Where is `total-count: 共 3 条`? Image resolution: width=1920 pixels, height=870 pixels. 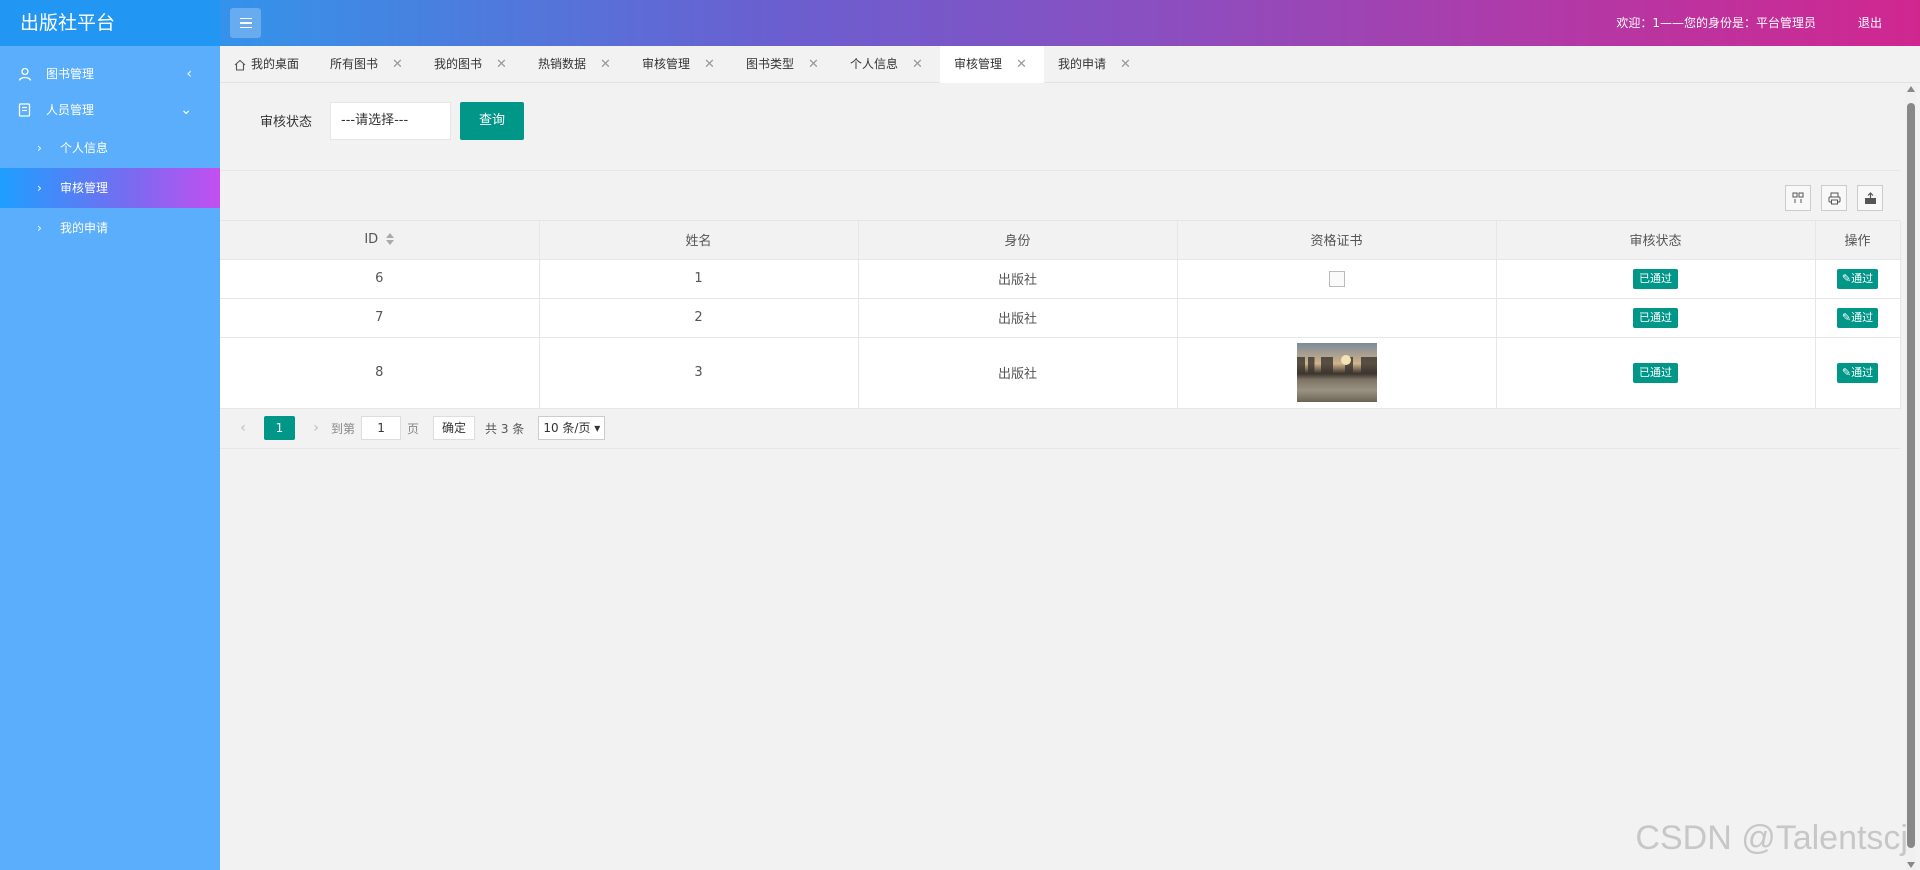 total-count: 共 3 条 is located at coordinates (505, 428).